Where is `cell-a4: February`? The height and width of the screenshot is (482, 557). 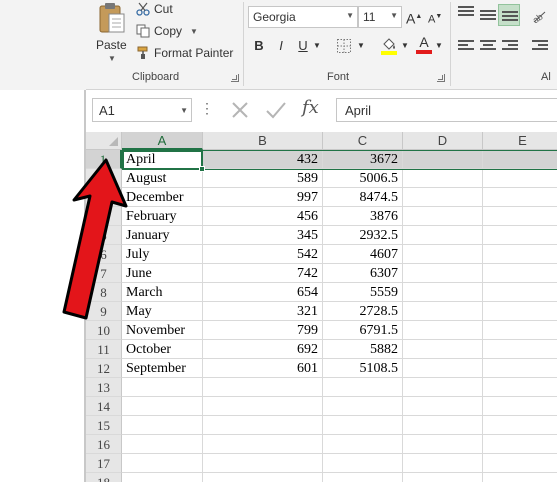
cell-a4: February is located at coordinates (162, 216).